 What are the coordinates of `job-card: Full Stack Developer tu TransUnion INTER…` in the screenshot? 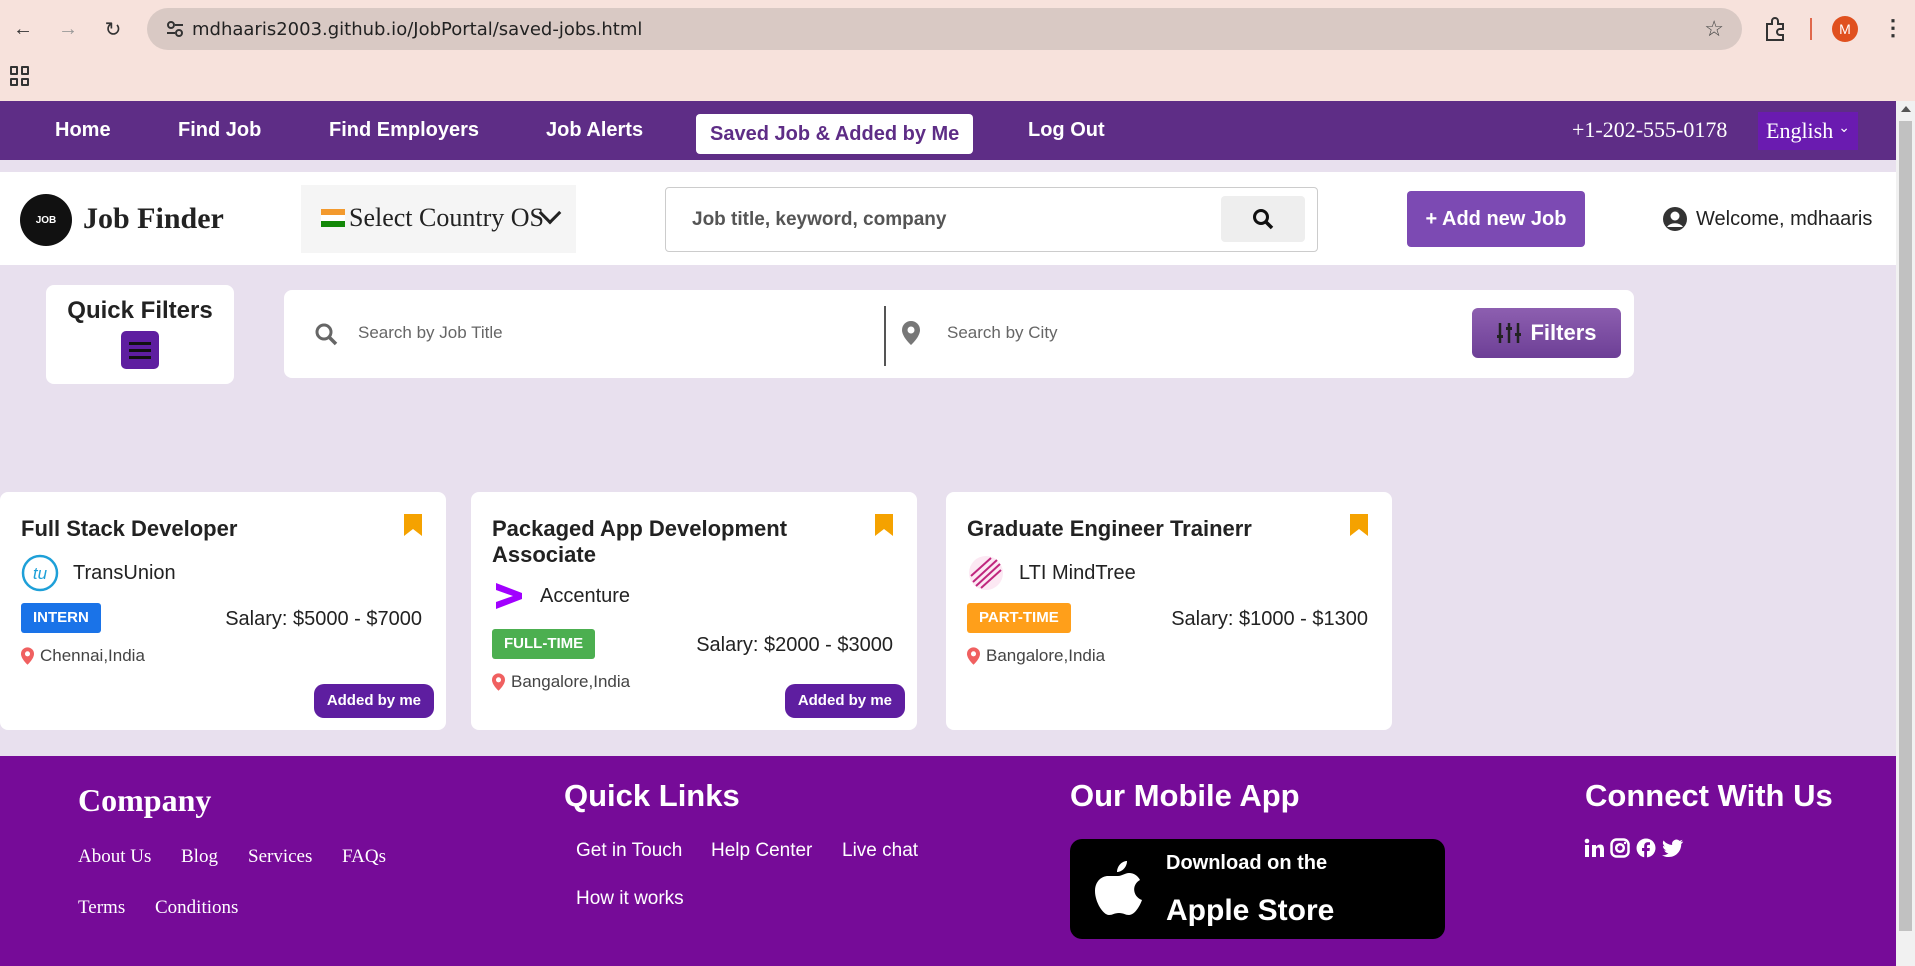 It's located at (223, 611).